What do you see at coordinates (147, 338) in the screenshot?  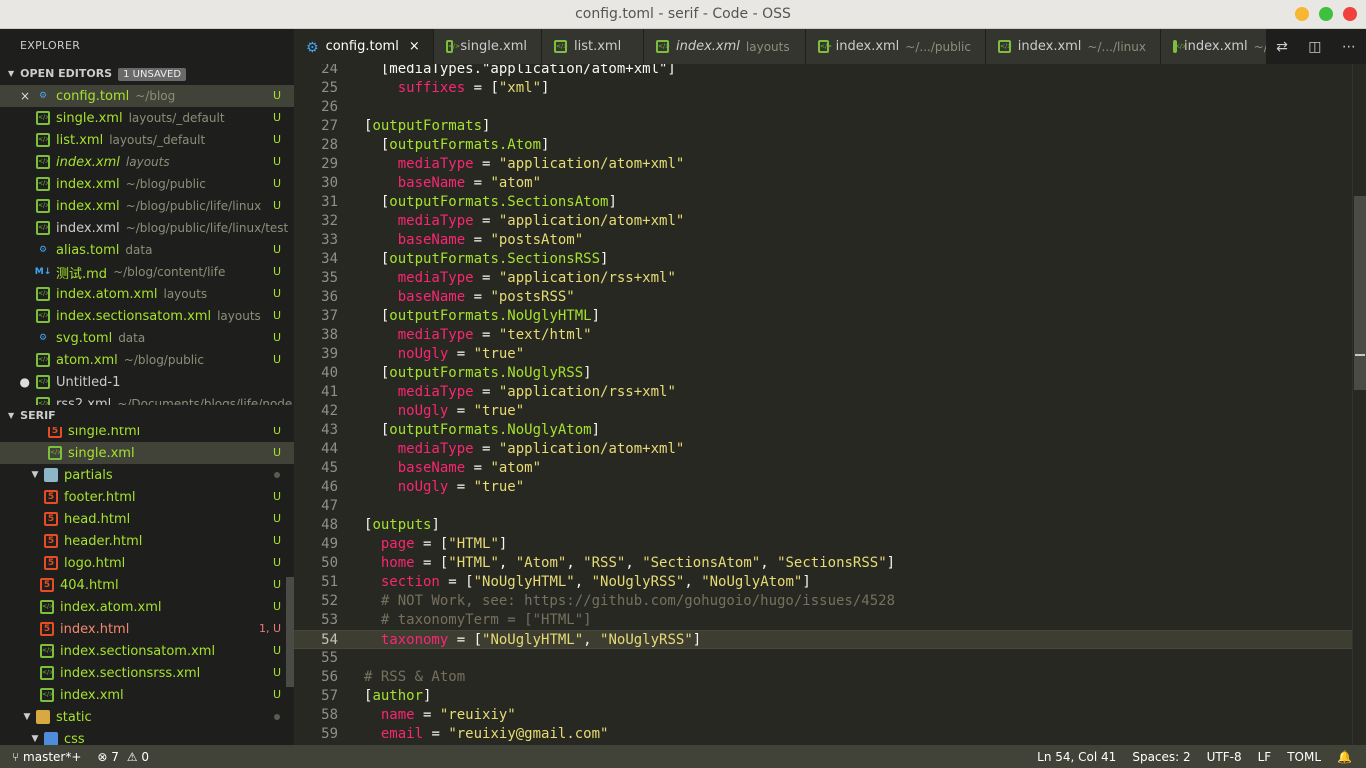 I see `open-editor-item: ⚙ svg.toml data U` at bounding box center [147, 338].